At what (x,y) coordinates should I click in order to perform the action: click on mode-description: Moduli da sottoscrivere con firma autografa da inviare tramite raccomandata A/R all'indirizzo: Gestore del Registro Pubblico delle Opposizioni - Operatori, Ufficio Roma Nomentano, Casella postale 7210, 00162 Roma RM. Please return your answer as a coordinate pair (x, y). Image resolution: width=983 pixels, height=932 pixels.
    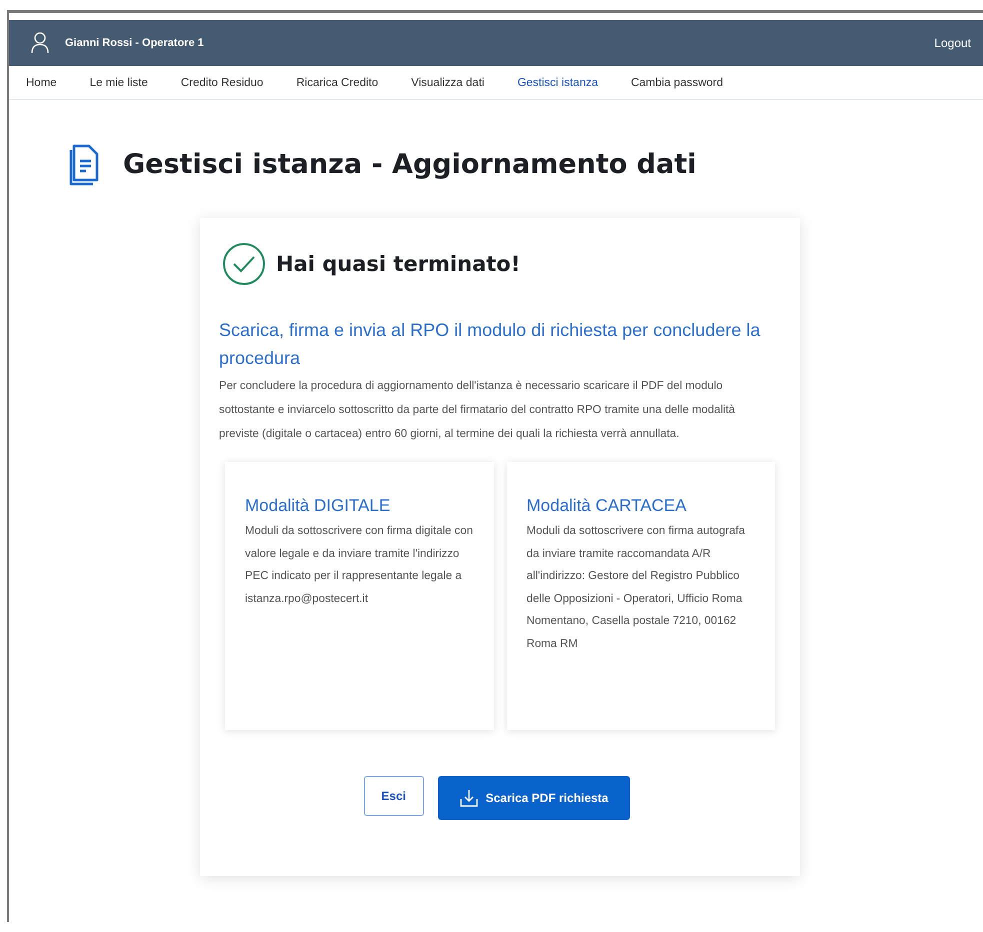
    Looking at the image, I should click on (636, 588).